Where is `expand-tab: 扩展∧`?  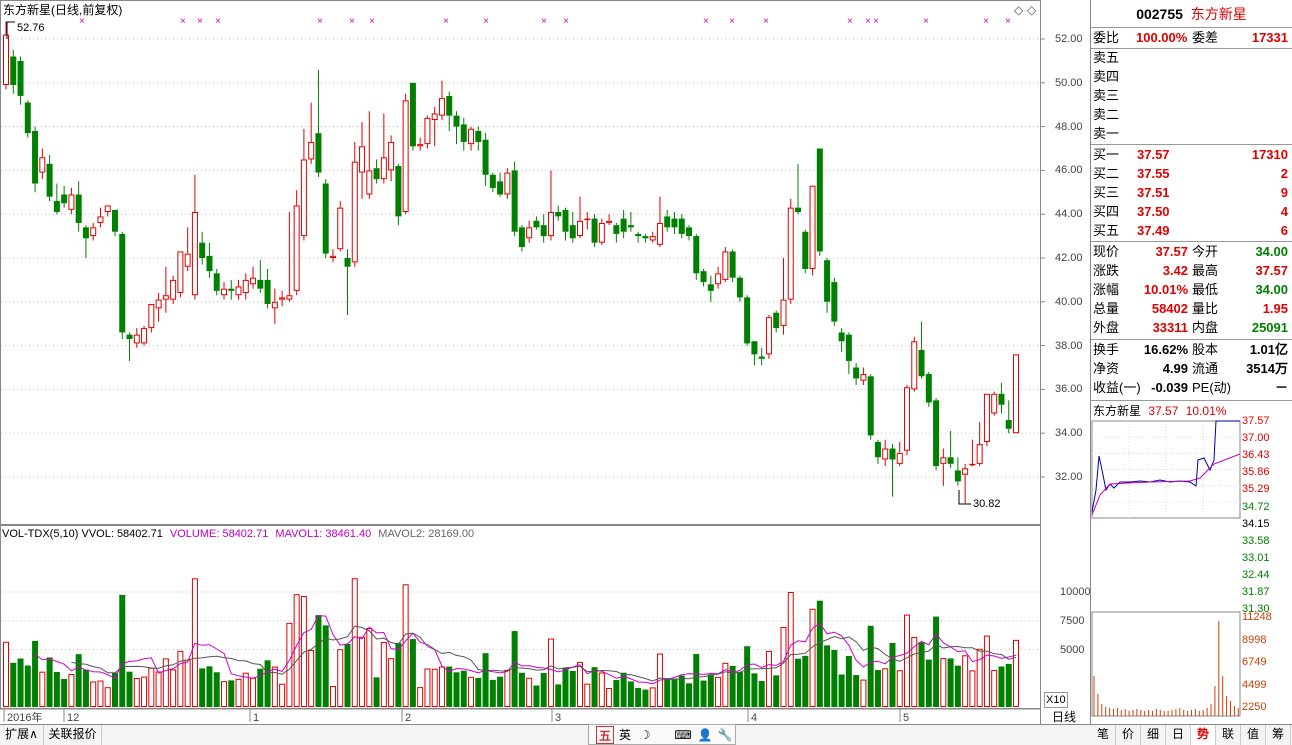
expand-tab: 扩展∧ is located at coordinates (22, 735).